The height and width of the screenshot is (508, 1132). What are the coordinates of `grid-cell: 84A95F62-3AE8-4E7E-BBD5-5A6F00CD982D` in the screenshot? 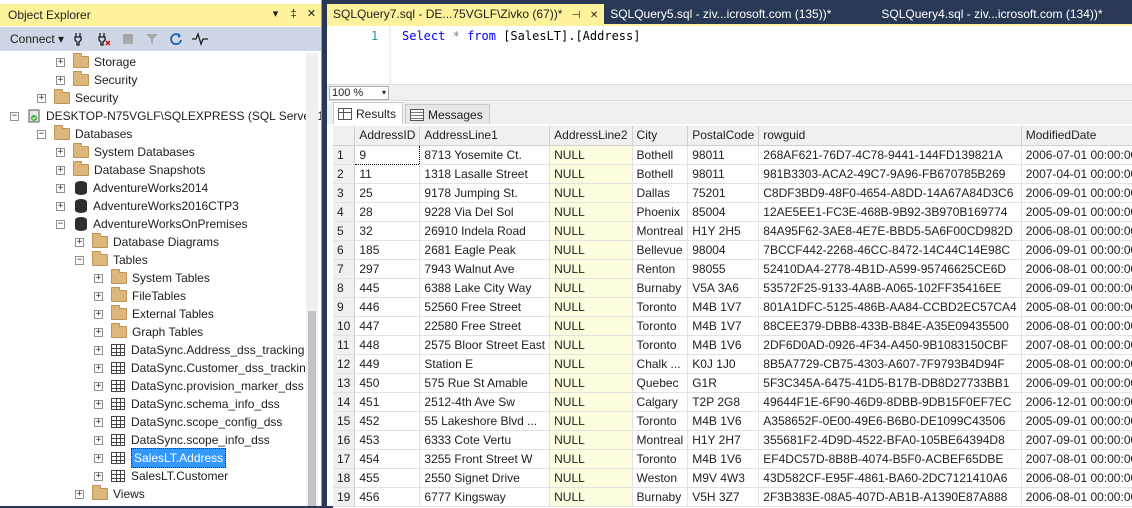 It's located at (890, 231).